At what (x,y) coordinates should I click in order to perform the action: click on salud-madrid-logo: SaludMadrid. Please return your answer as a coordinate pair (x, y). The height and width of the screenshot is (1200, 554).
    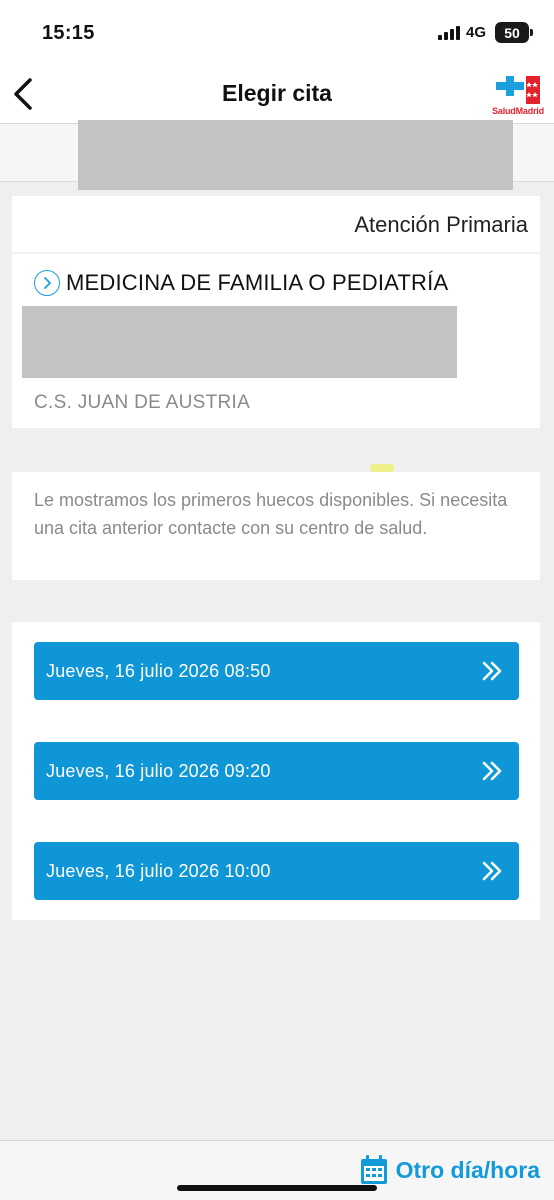
    Looking at the image, I should click on (518, 95).